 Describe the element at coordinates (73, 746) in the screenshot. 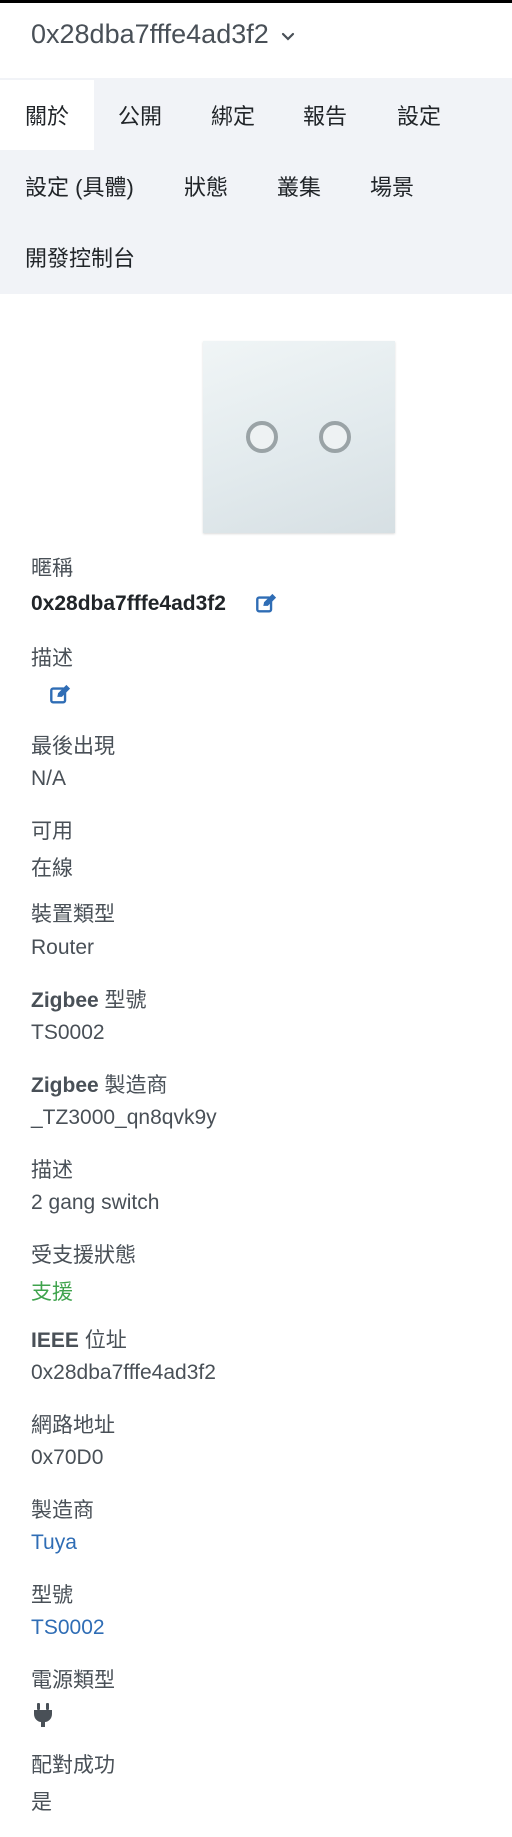

I see `last-seen-label: 最後出現` at that location.